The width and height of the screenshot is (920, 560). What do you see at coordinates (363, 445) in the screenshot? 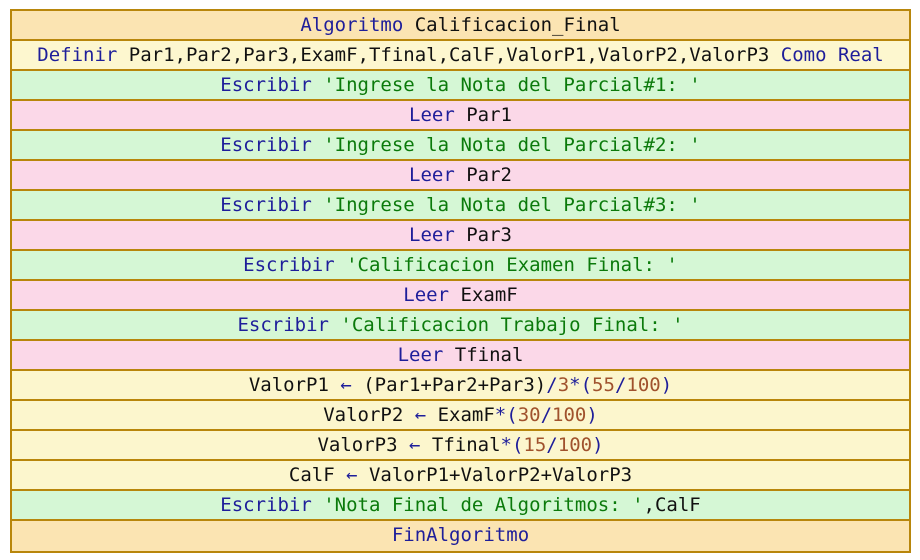
I see `token-id: ValorP3` at bounding box center [363, 445].